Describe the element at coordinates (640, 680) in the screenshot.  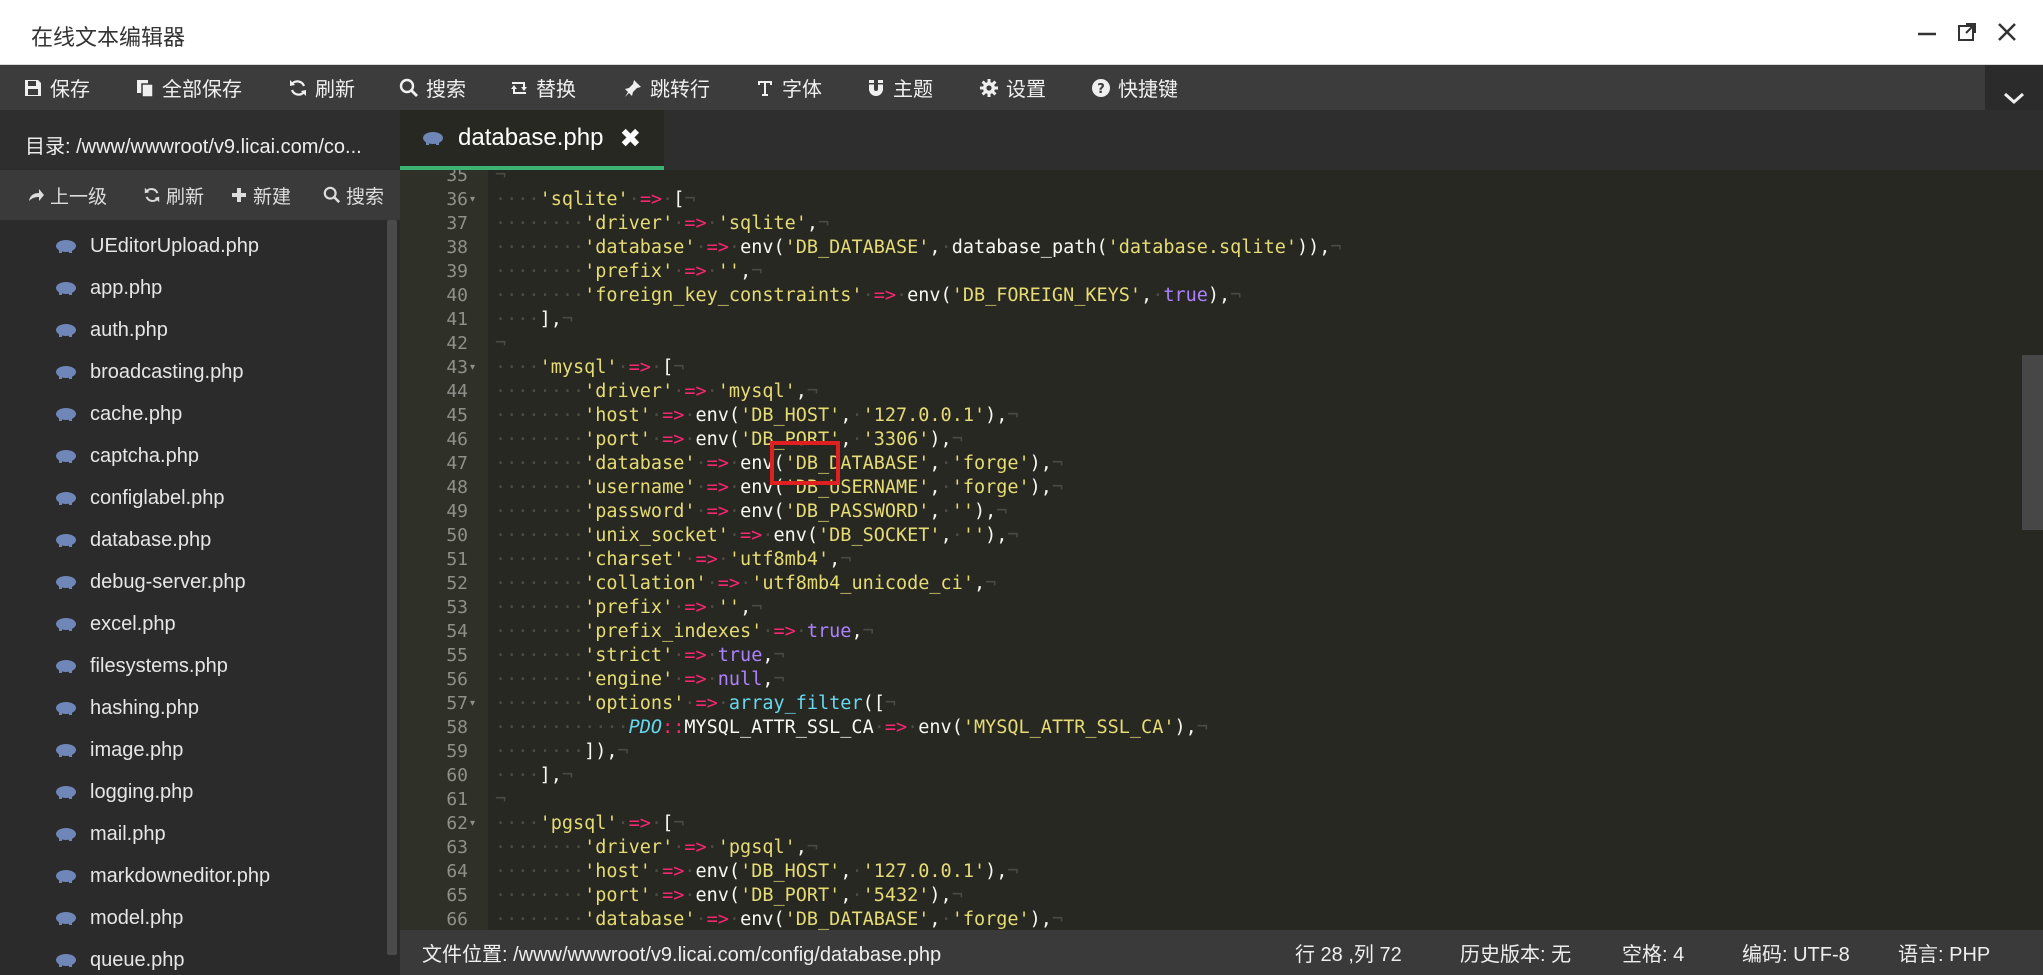
I see `code-line: ········'engine'·=>·null,¬` at that location.